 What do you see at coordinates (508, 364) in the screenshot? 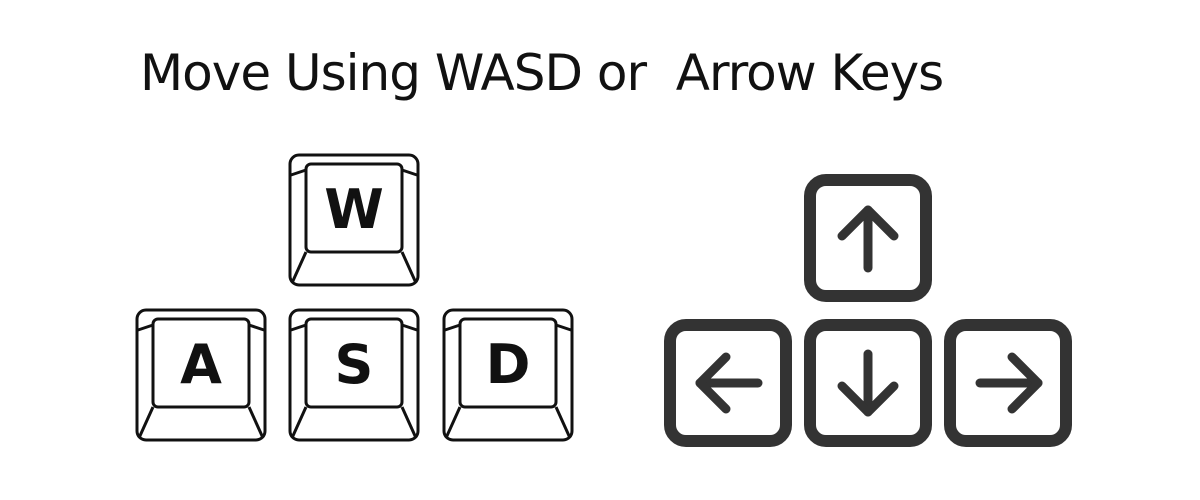
I see `key-d-label: D` at bounding box center [508, 364].